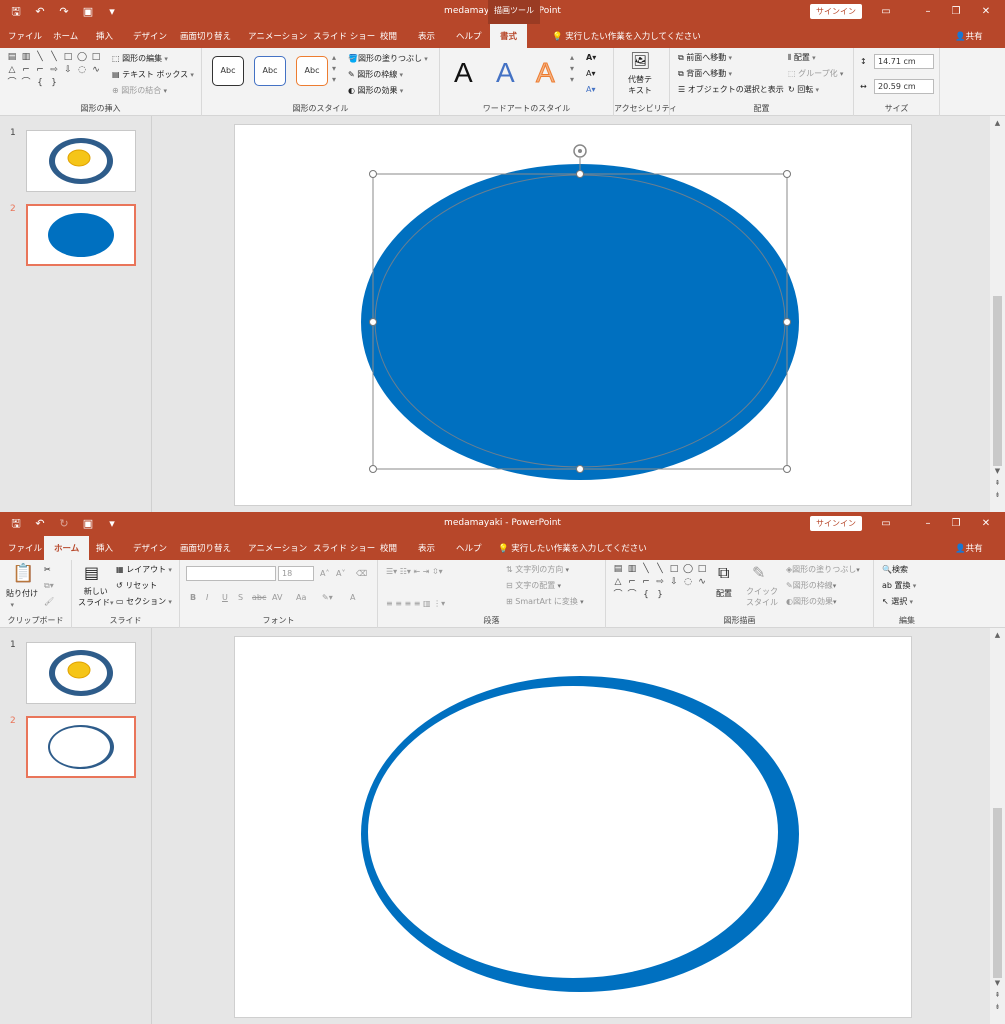  What do you see at coordinates (104, 36) in the screenshot?
I see `tab-insert: 挿入` at bounding box center [104, 36].